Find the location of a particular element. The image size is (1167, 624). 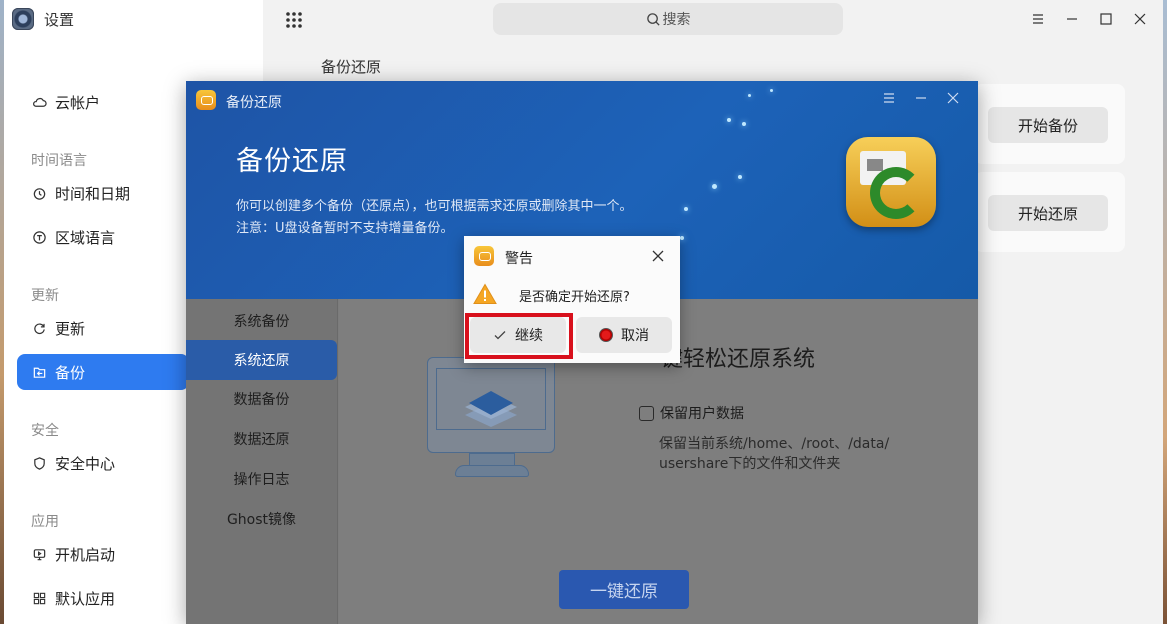

backup-nav-system-restore: 系统还原 is located at coordinates (261, 360).